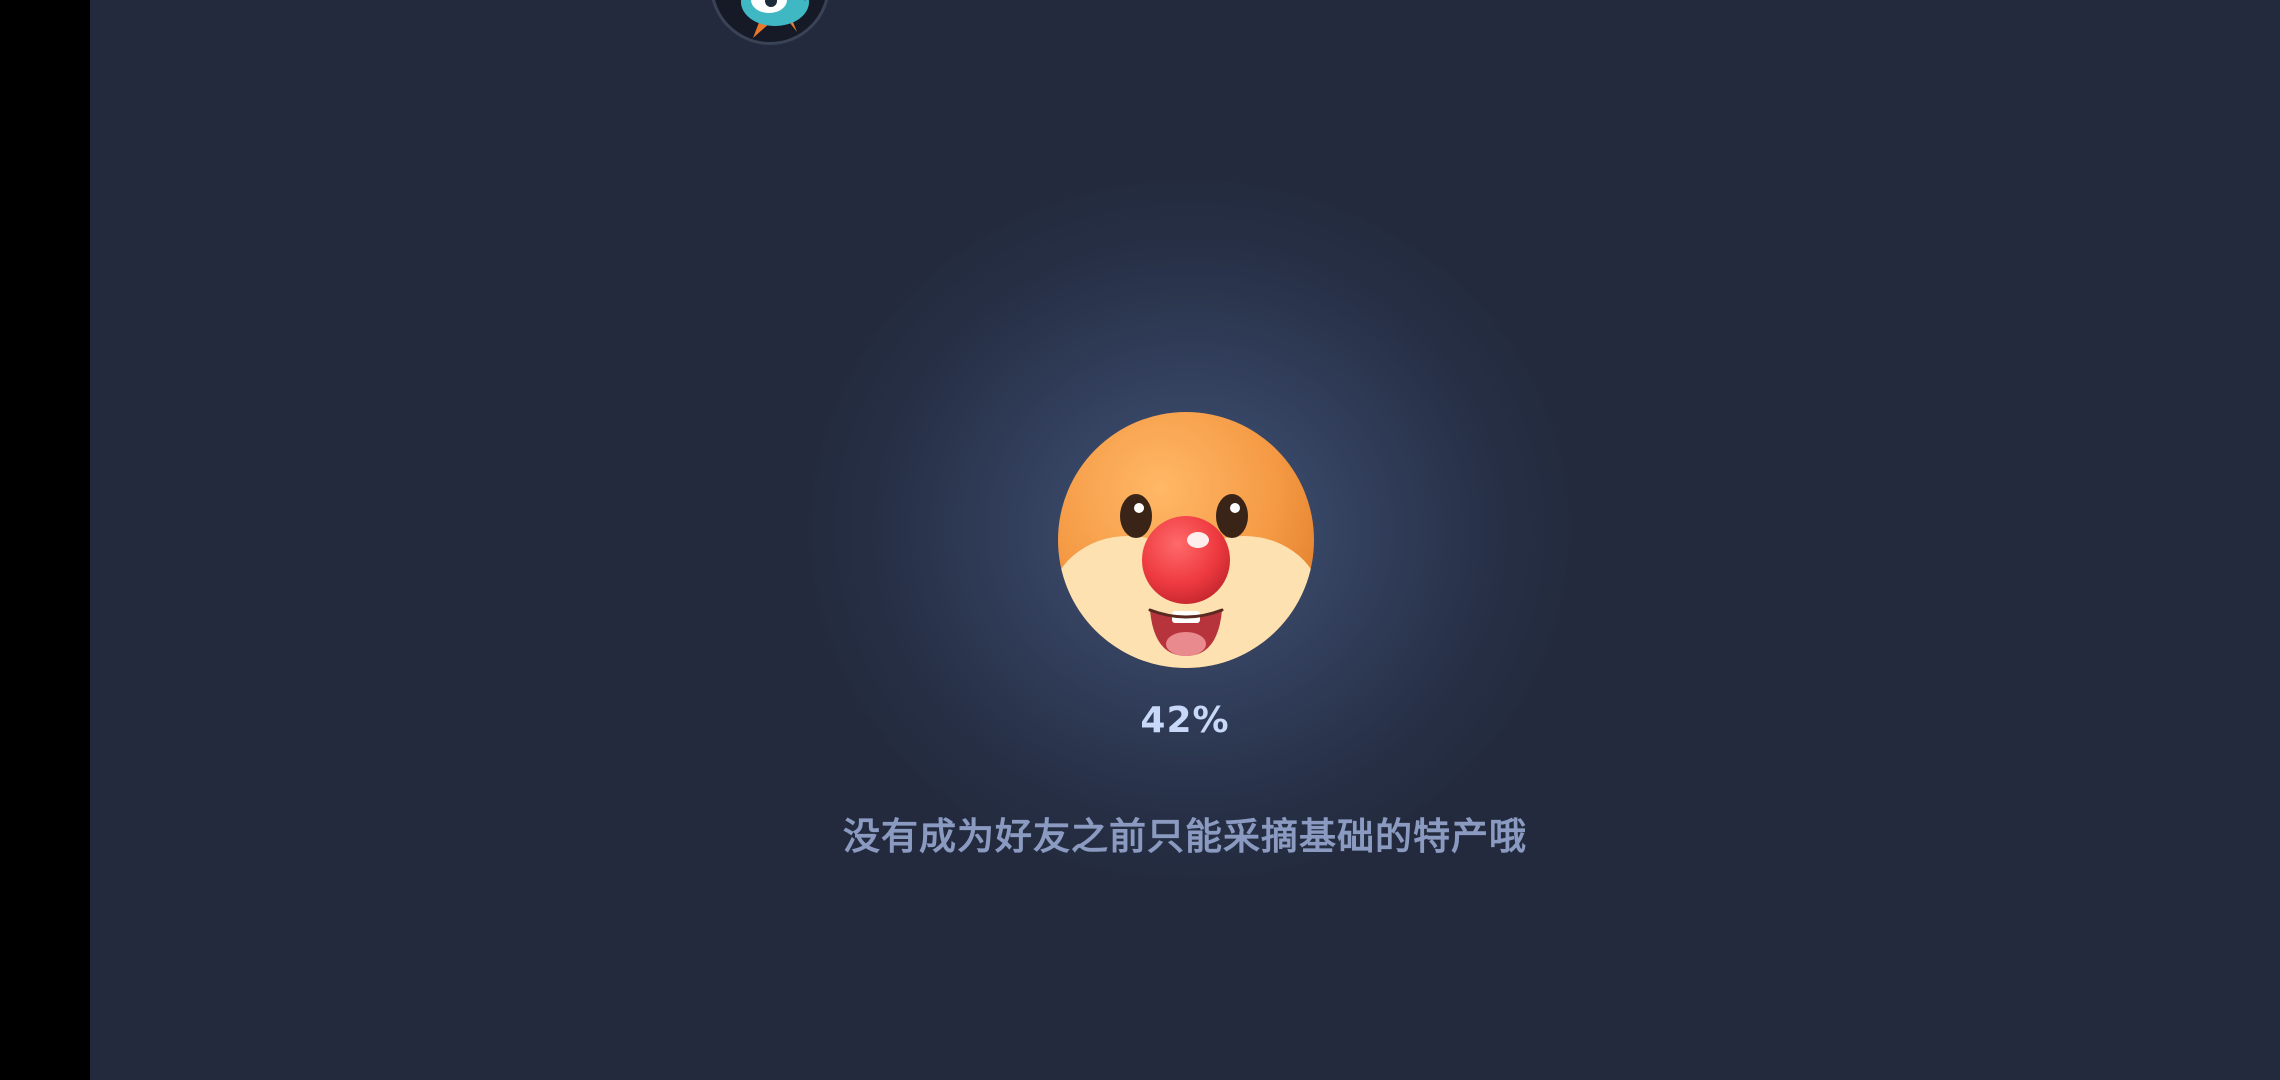  I want to click on blue-creature-avatar-icon, so click(770, 22).